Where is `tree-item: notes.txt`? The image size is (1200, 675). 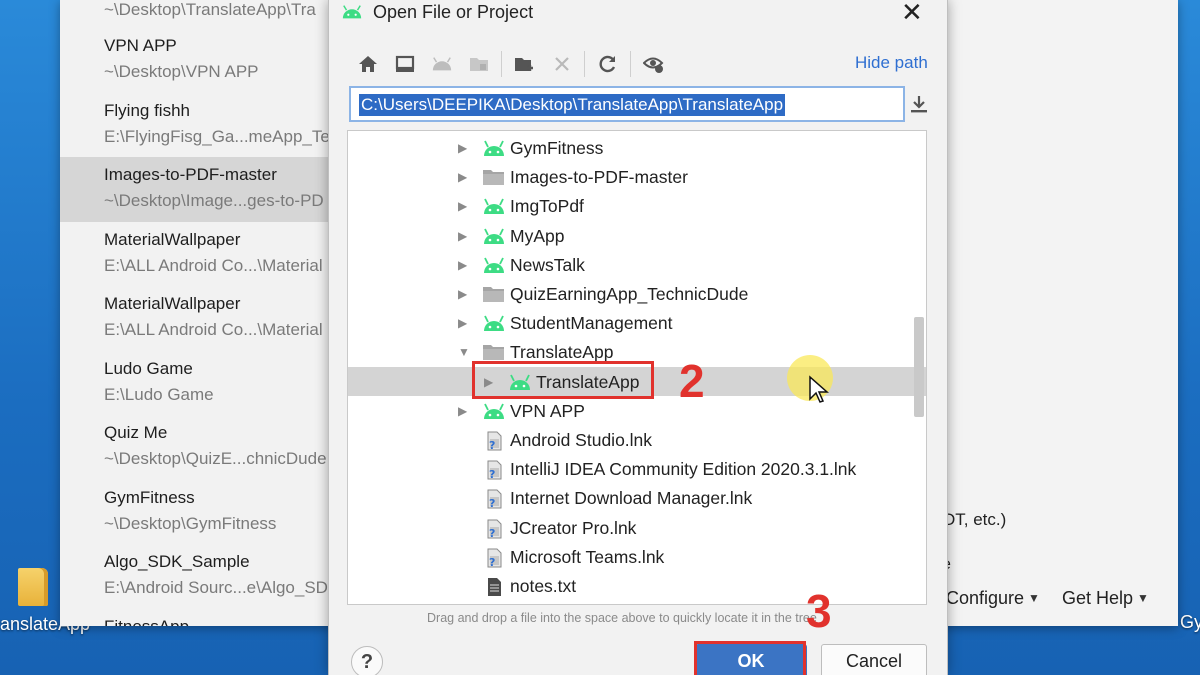
tree-item: notes.txt is located at coordinates (637, 585).